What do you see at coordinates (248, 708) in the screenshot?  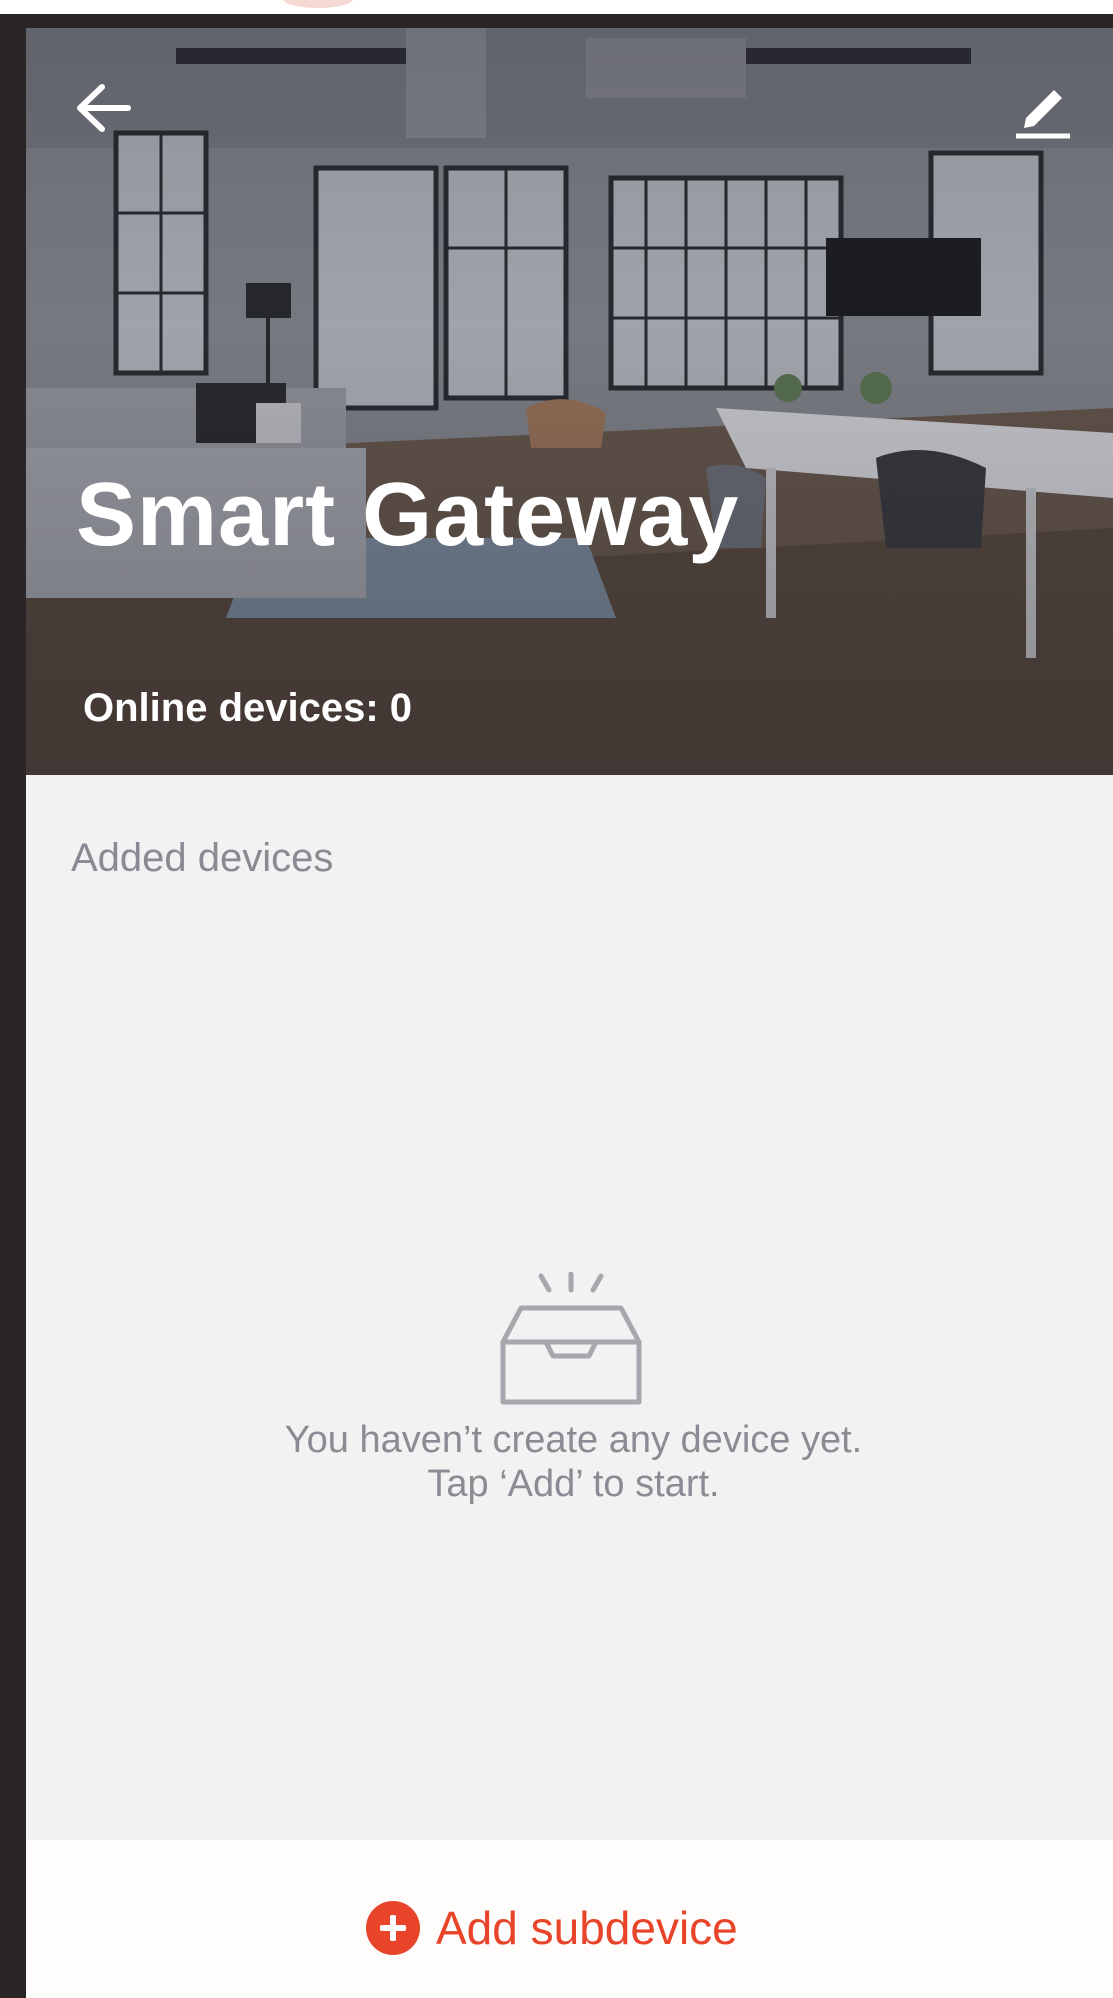 I see `online-devices-count: Online devices: 0` at bounding box center [248, 708].